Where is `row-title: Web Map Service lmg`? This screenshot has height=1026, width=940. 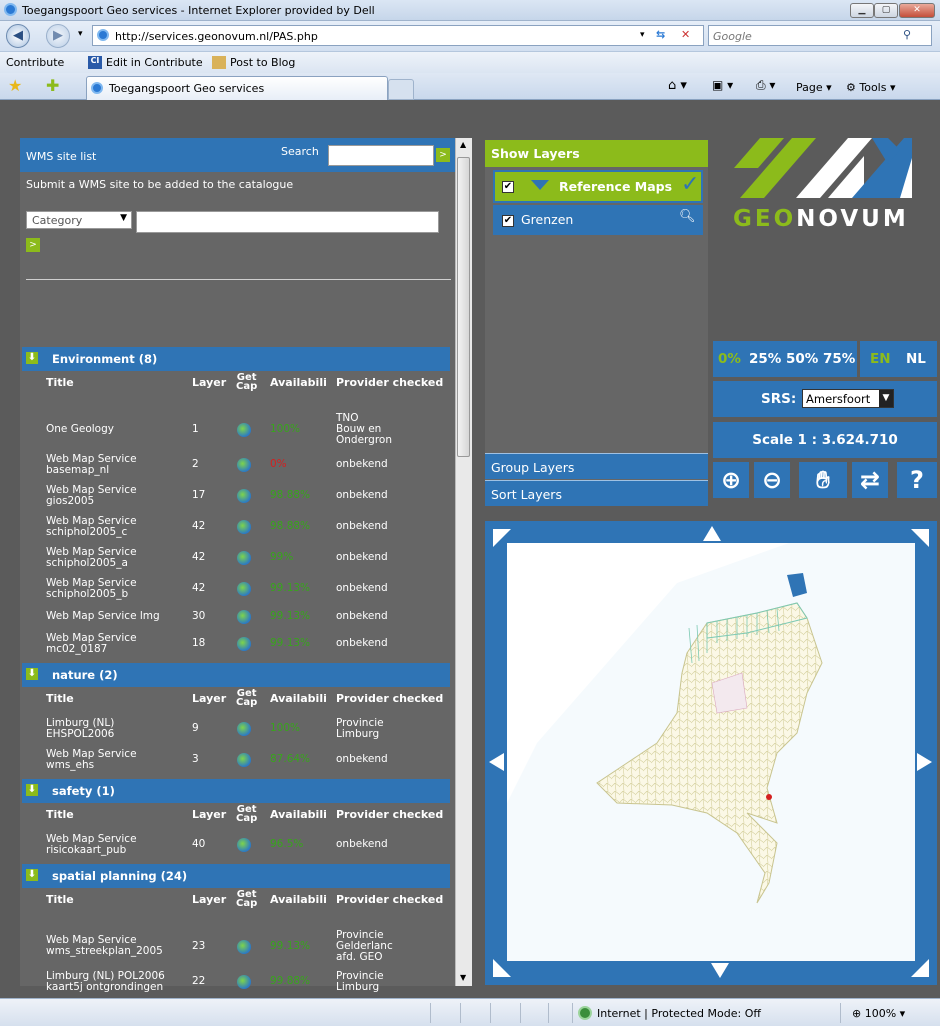
row-title: Web Map Service lmg is located at coordinates (103, 616).